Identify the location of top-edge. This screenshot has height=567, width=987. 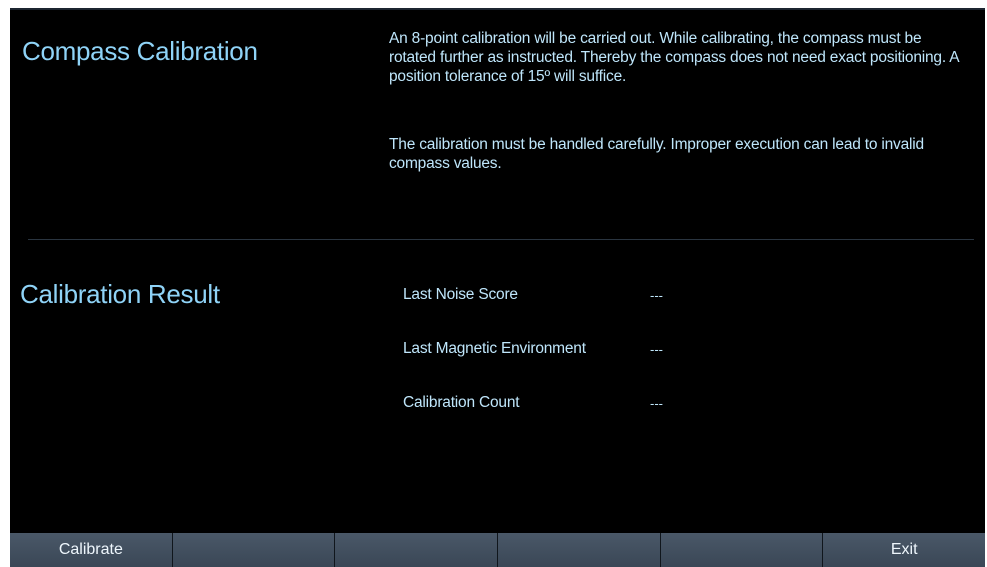
(497, 9).